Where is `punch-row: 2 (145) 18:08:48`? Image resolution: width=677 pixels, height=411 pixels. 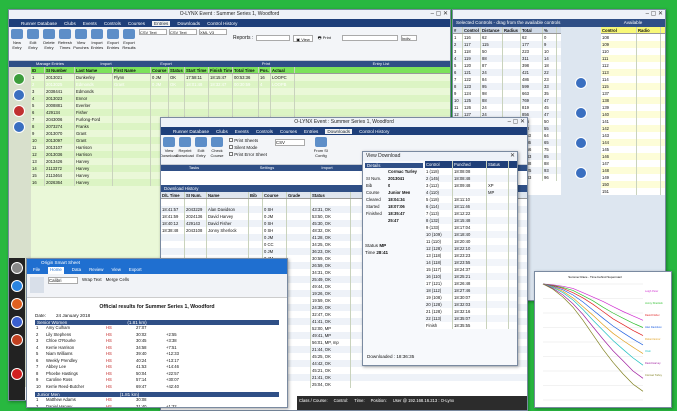
punch-row: 2 (145) 18:08:48 is located at coordinates (471, 178).